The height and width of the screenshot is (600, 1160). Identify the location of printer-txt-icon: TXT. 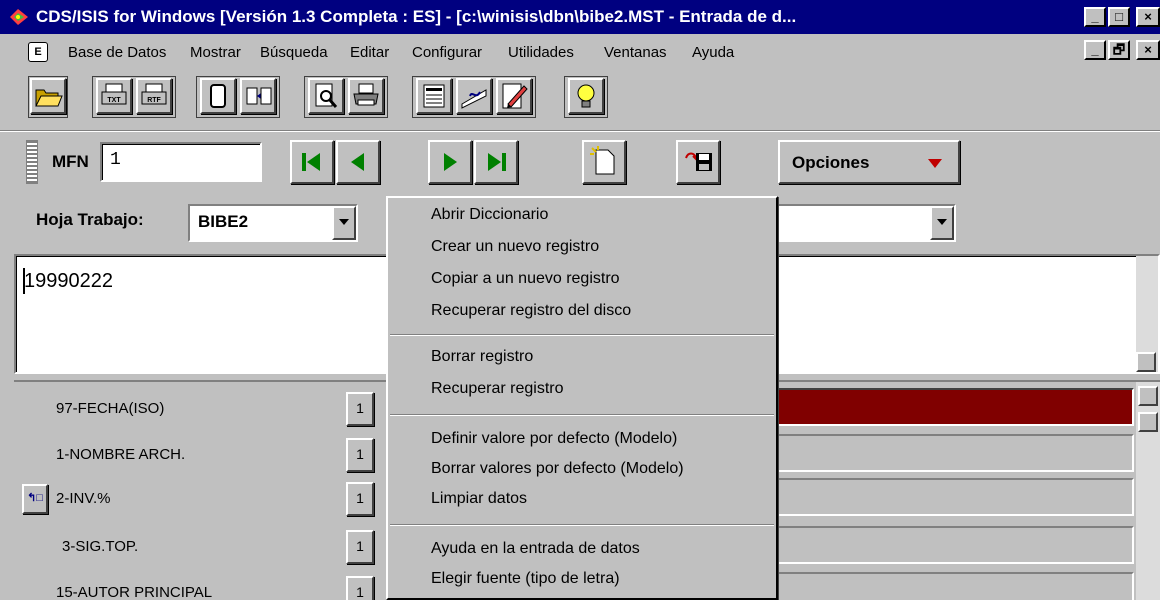
(114, 94).